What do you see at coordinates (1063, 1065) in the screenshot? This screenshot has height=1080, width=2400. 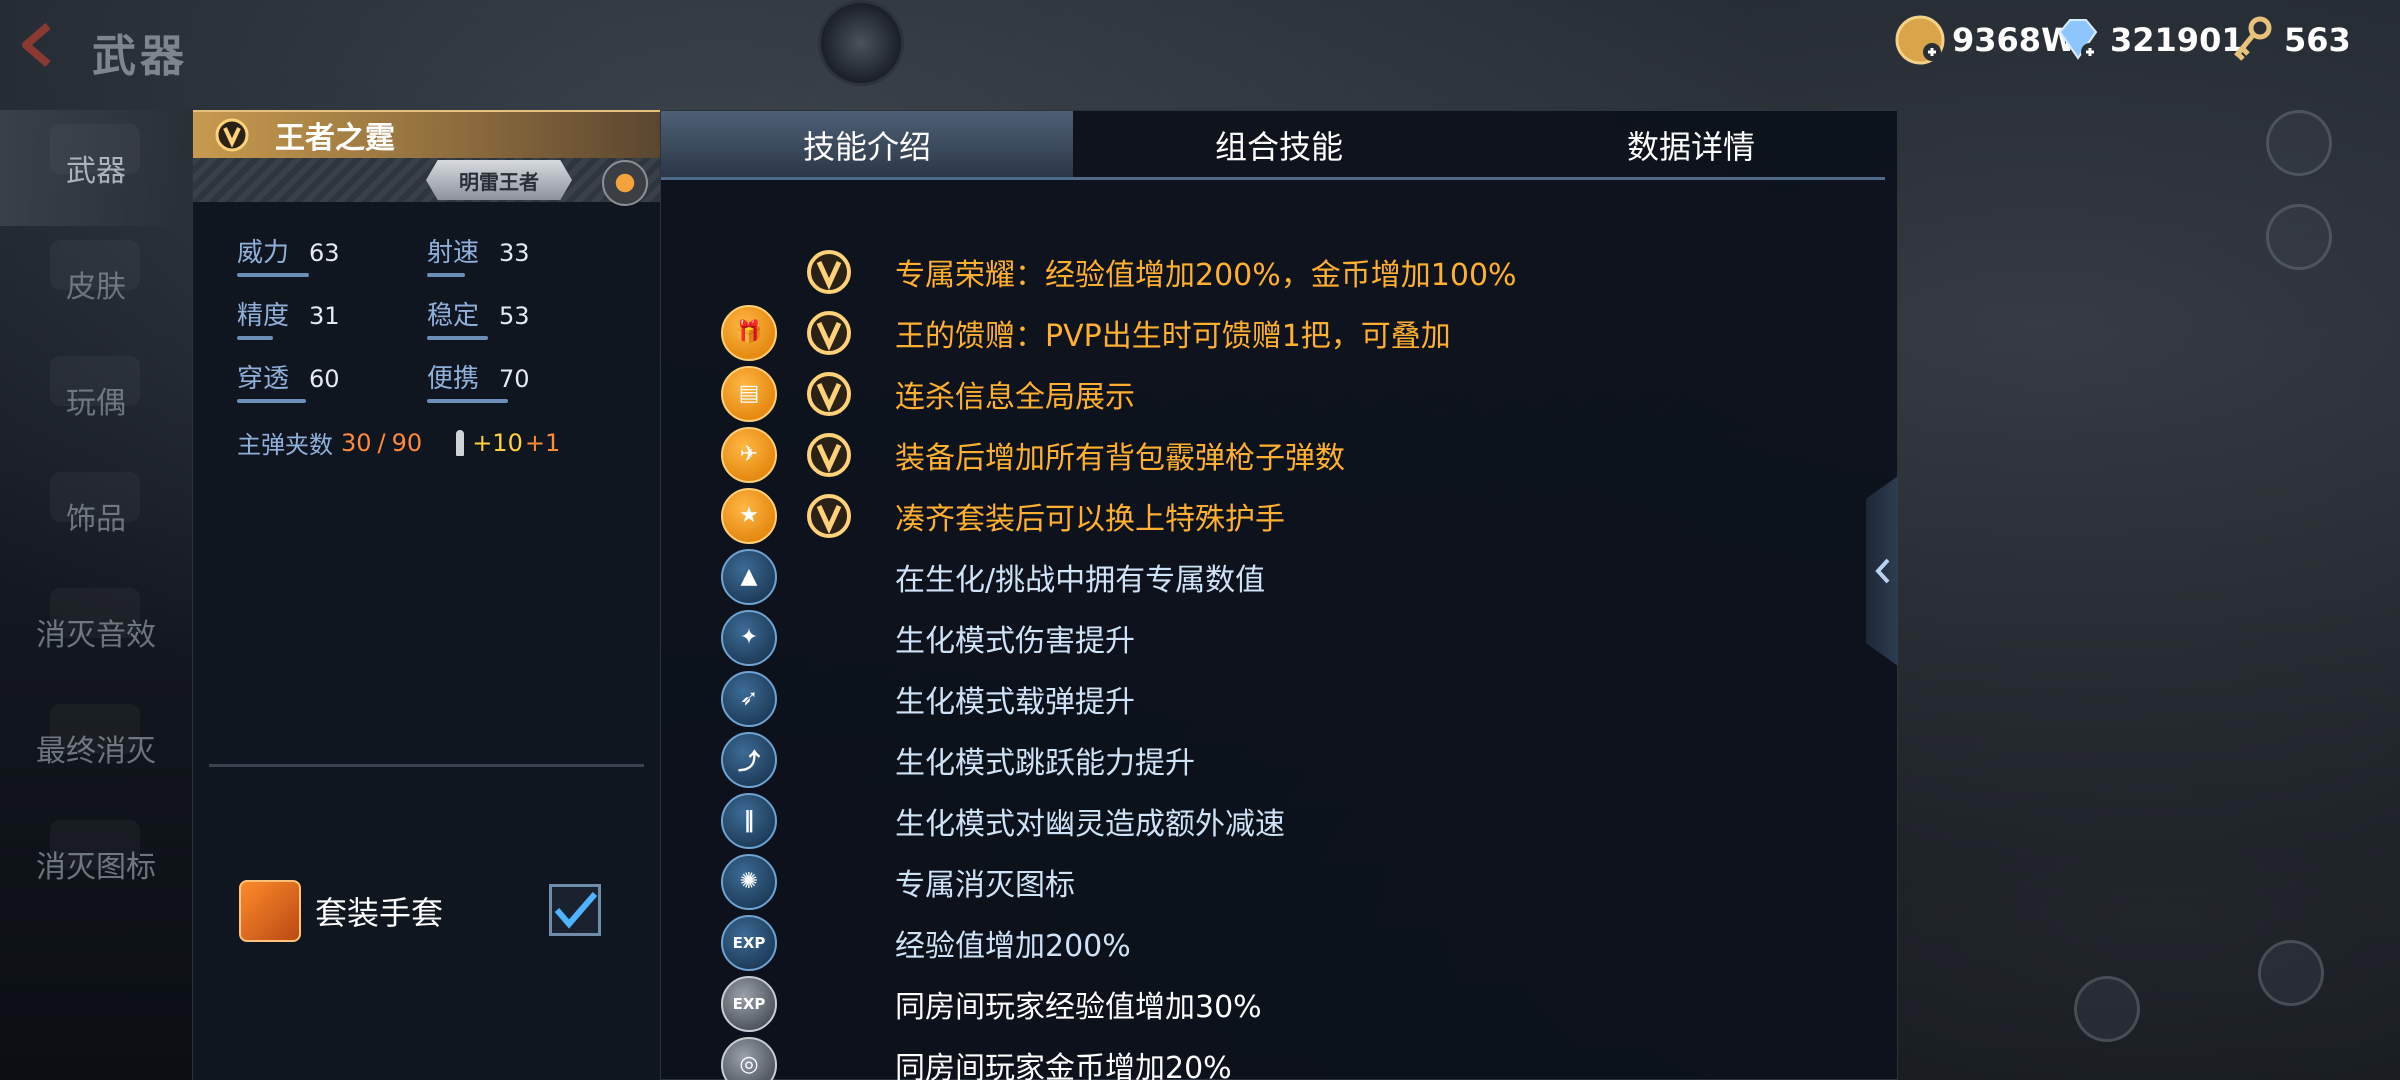 I see `skill-text: 同房间玩家金币增加20%` at bounding box center [1063, 1065].